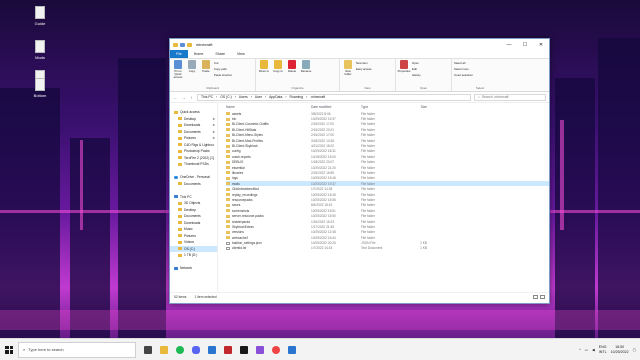 This screenshot has width=640, height=360. I want to click on chrome-icon, so click(276, 349).